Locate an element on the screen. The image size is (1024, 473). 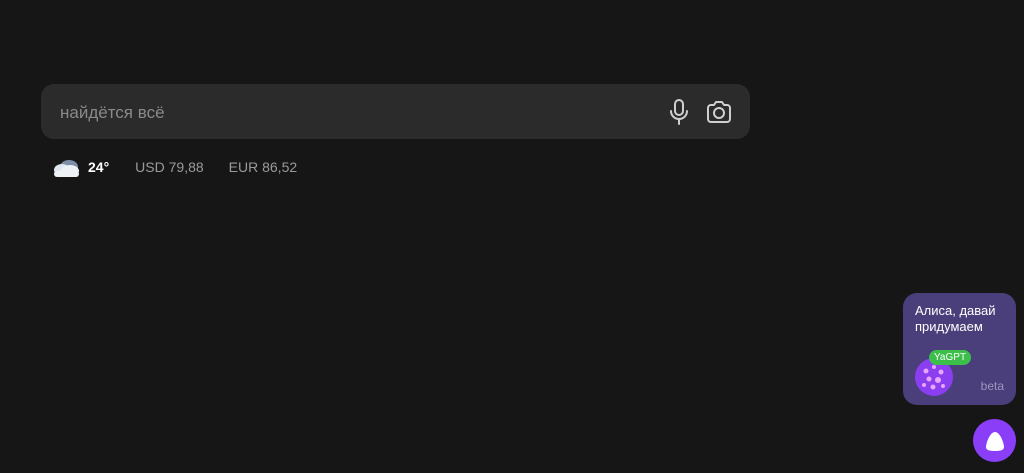
alice-button is located at coordinates (994, 440).